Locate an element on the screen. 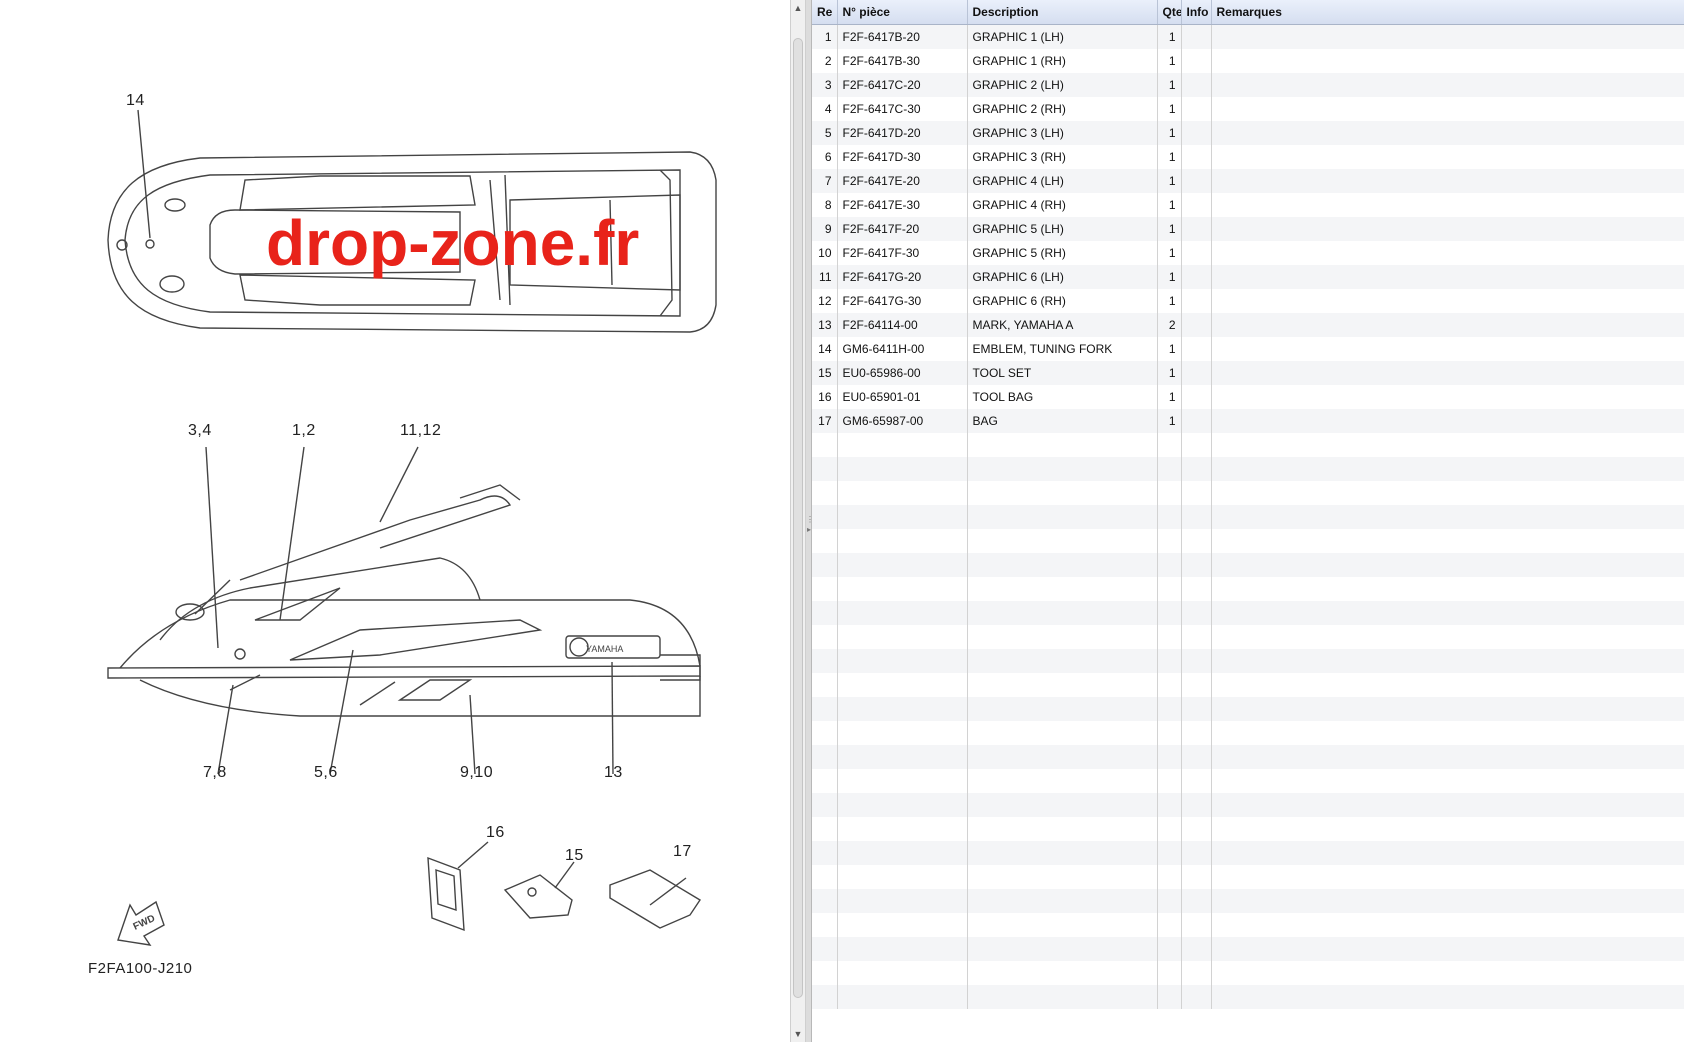 The image size is (1684, 1042). table-row: 13 F2F-64114-00 MARK, YAMAHA A2 is located at coordinates (1248, 325).